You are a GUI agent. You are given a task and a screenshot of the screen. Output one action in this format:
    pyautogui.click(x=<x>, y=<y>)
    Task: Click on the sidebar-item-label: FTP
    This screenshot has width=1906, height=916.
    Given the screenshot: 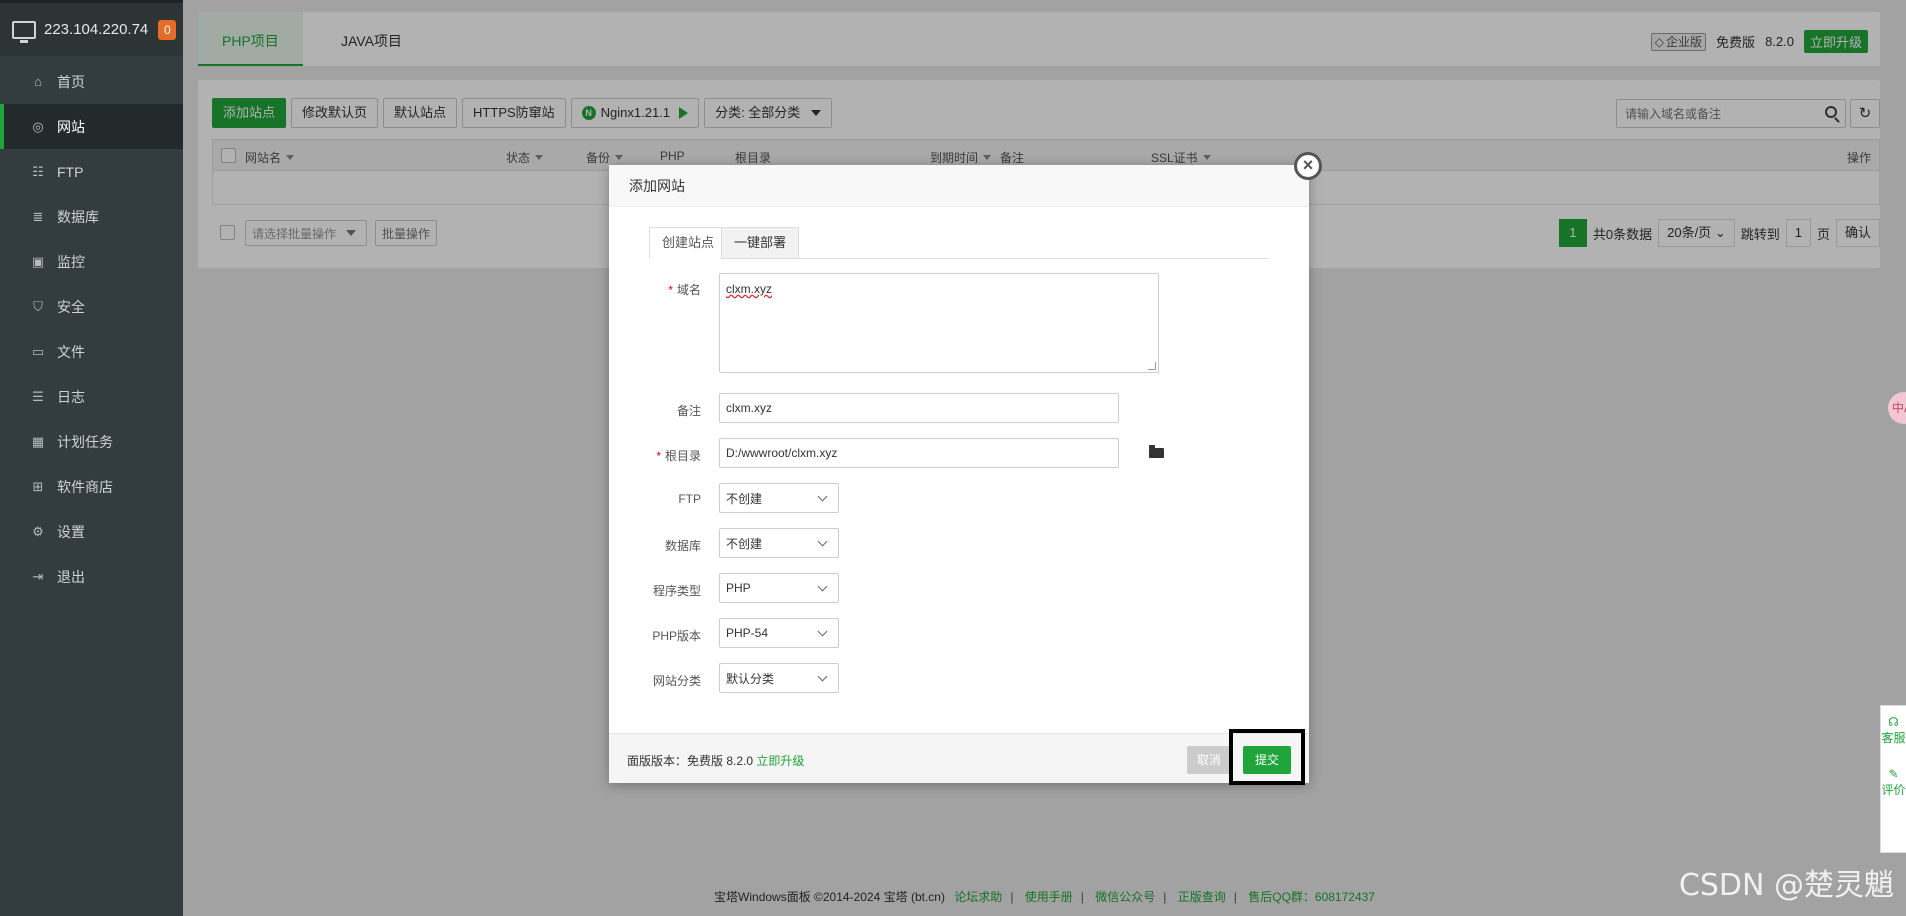 What is the action you would take?
    pyautogui.click(x=70, y=171)
    